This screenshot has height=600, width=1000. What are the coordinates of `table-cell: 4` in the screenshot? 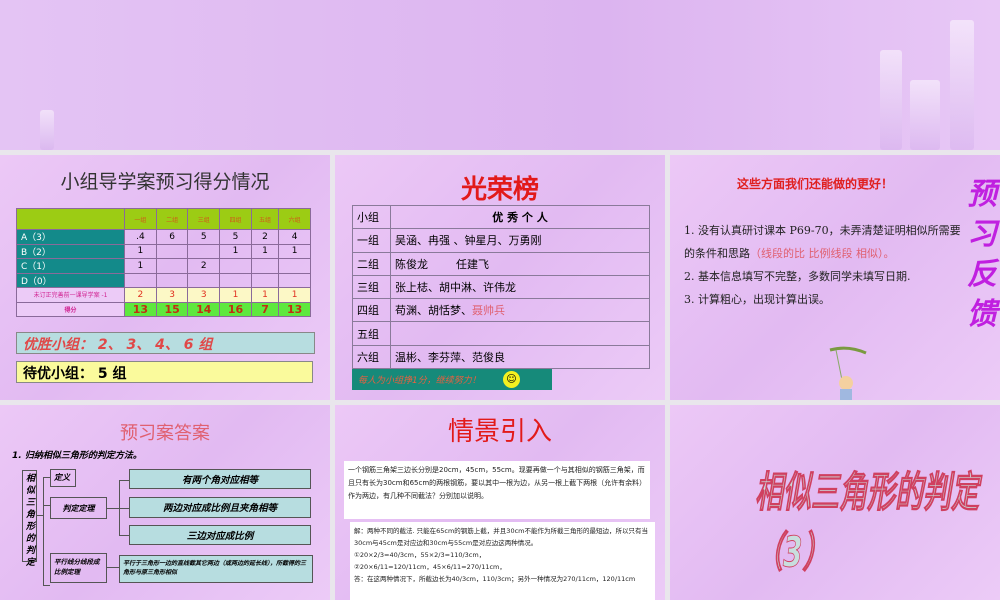 It's located at (294, 237).